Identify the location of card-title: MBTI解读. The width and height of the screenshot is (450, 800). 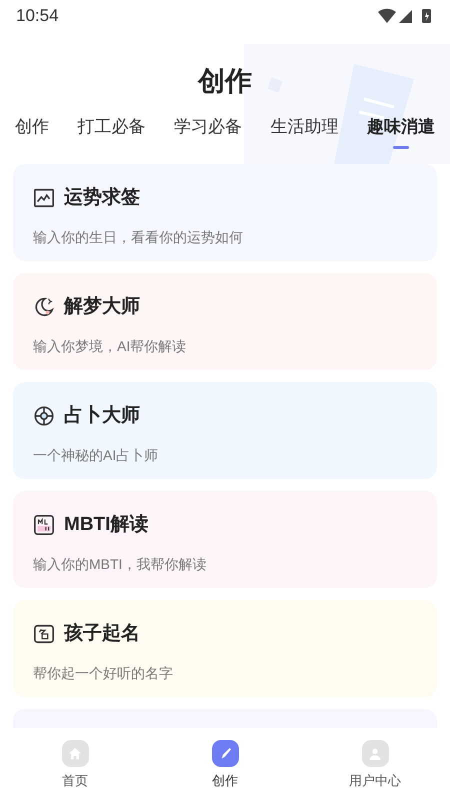
(106, 525).